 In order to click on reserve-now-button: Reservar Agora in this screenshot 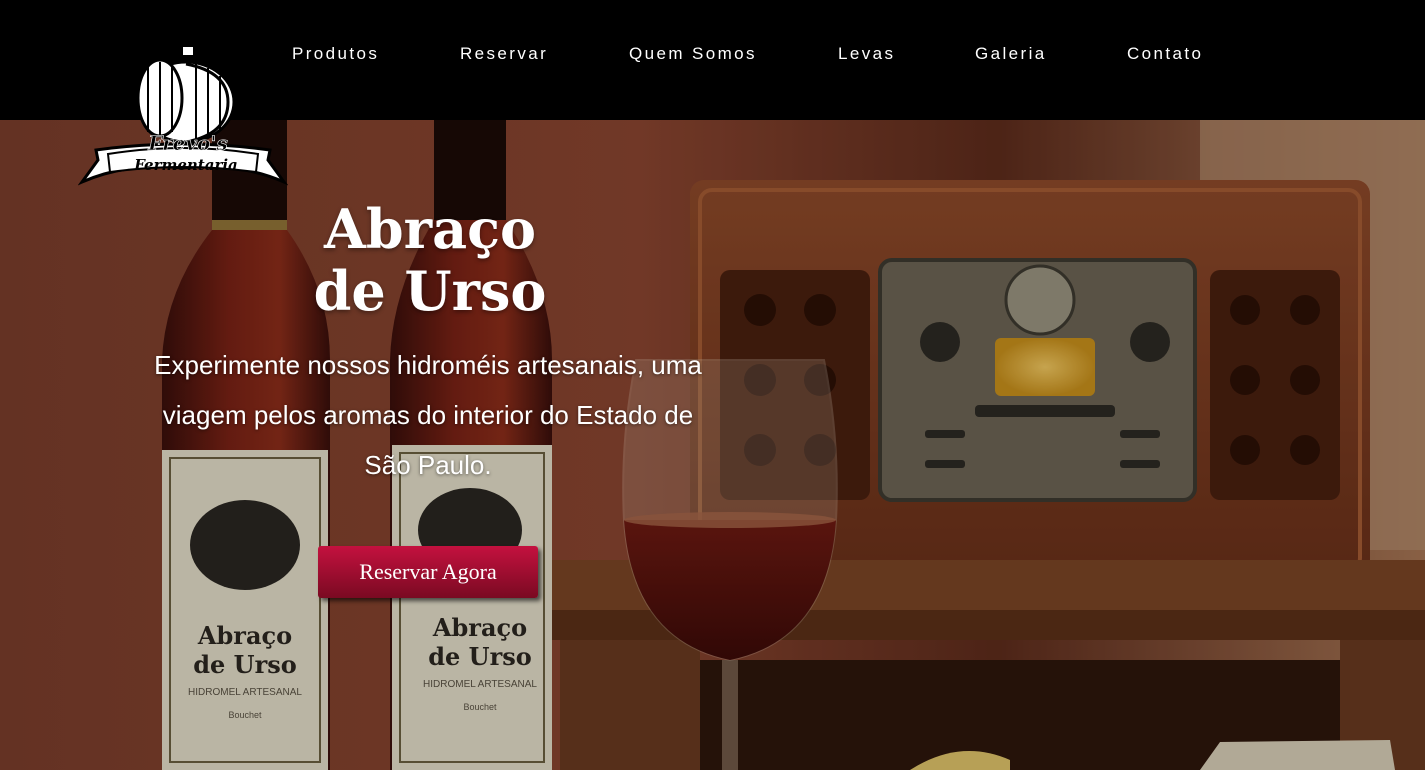, I will do `click(428, 572)`.